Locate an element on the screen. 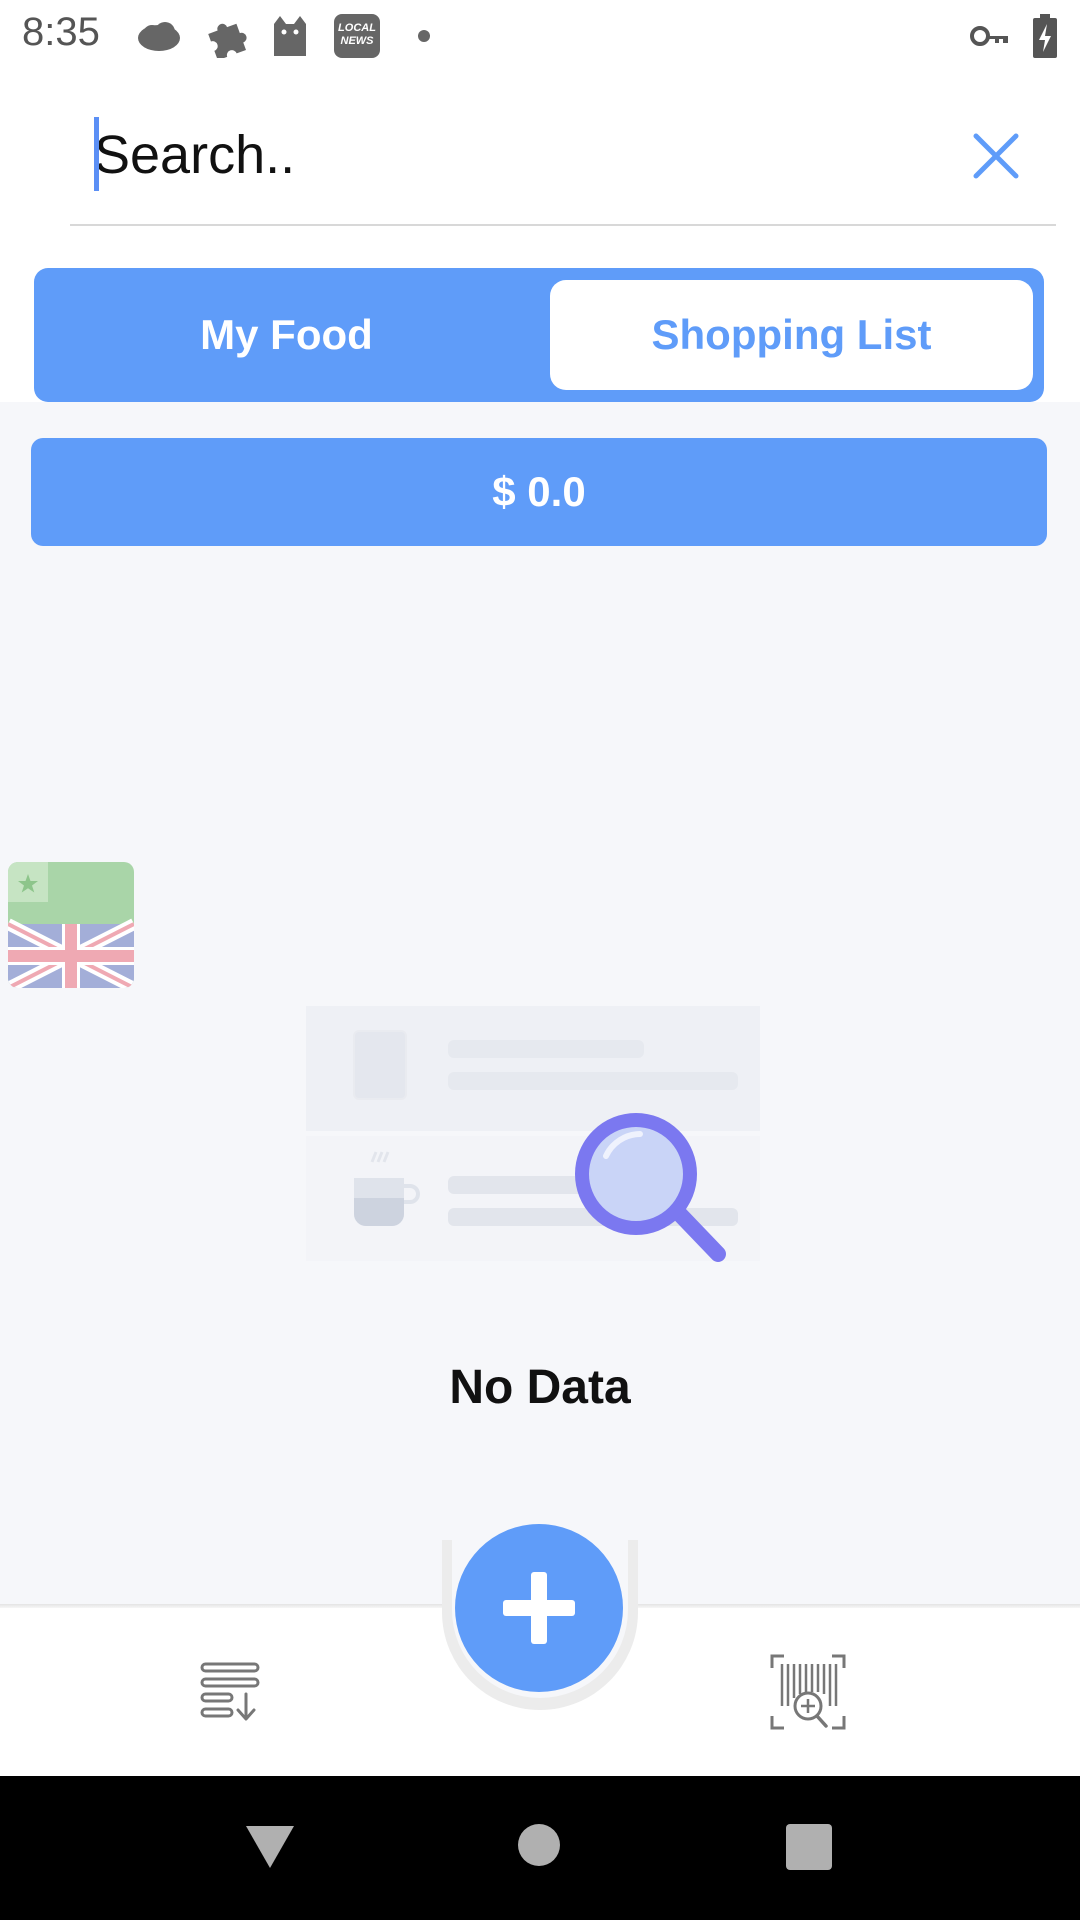 The height and width of the screenshot is (1920, 1080). barcode-scan-icon is located at coordinates (808, 1692).